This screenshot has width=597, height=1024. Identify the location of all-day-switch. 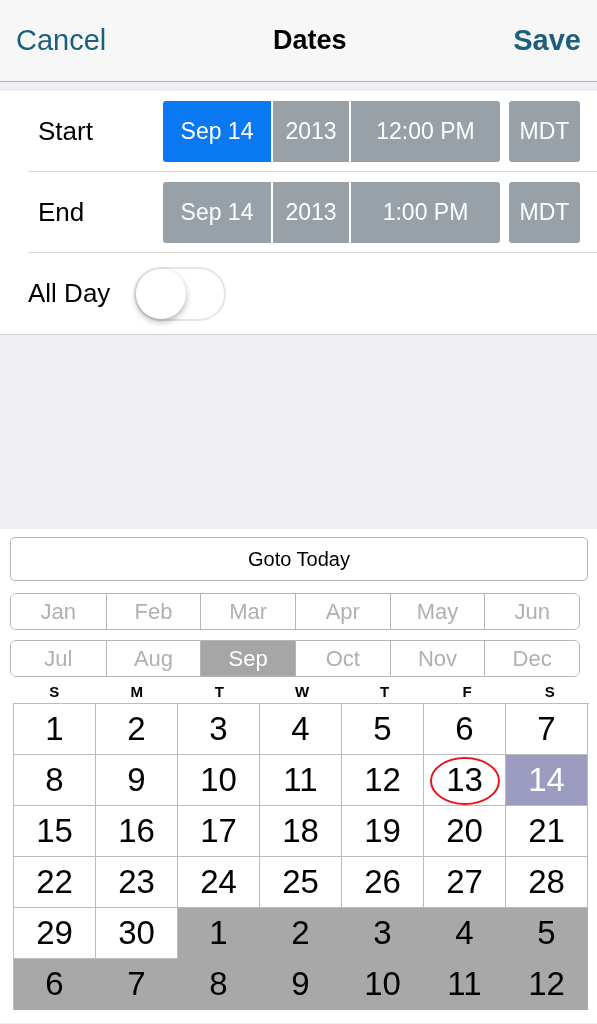
(180, 293).